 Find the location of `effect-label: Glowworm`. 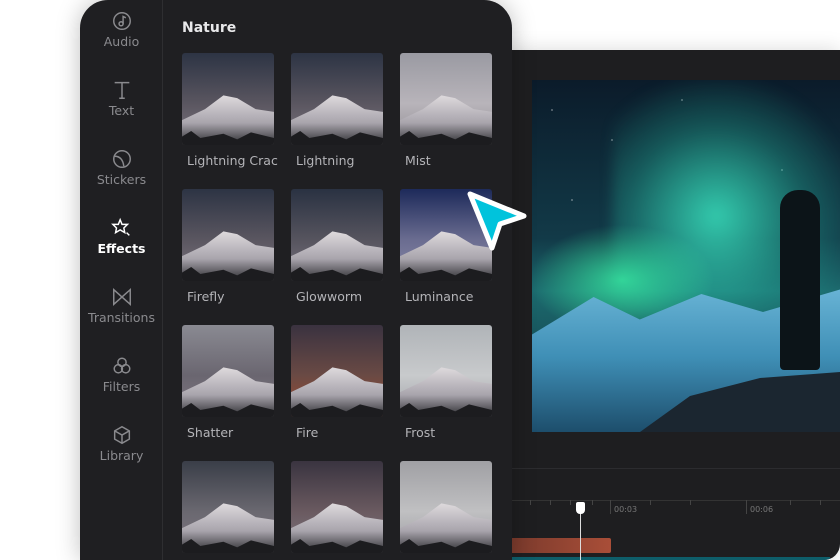

effect-label: Glowworm is located at coordinates (329, 296).